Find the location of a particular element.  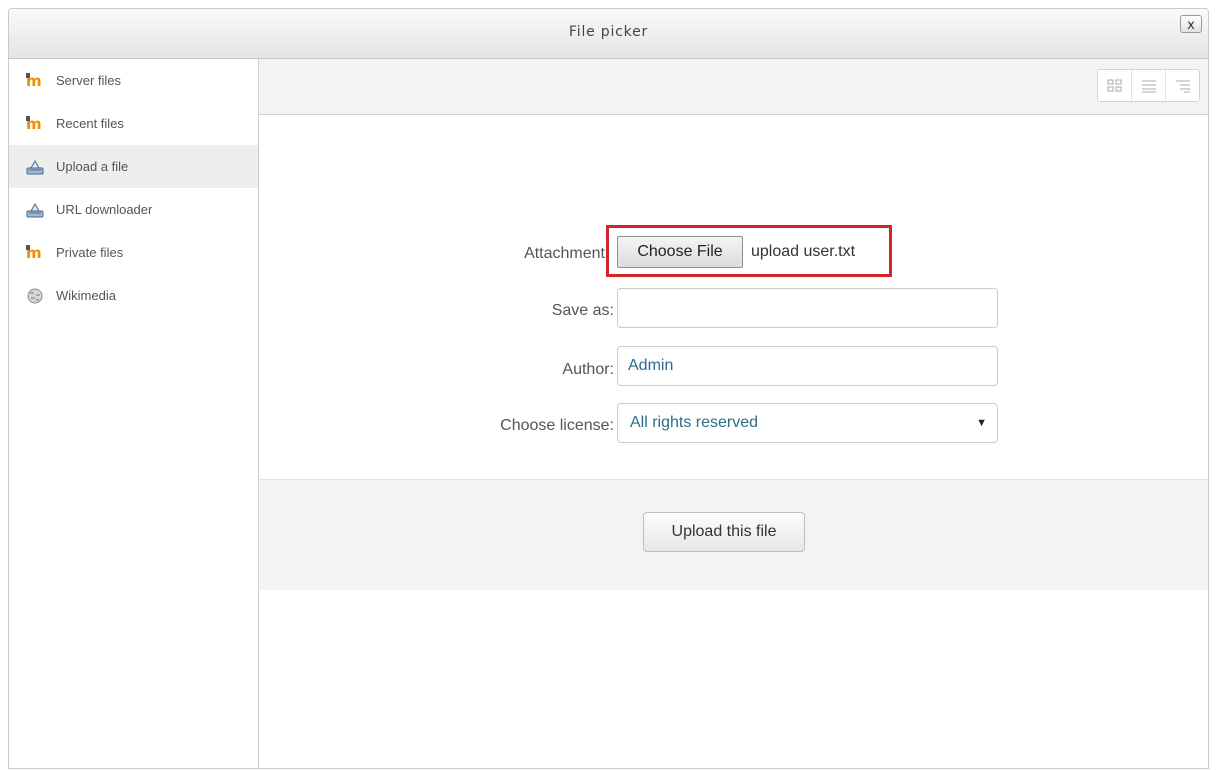

sidebar-item-label: Server files is located at coordinates (89, 80).